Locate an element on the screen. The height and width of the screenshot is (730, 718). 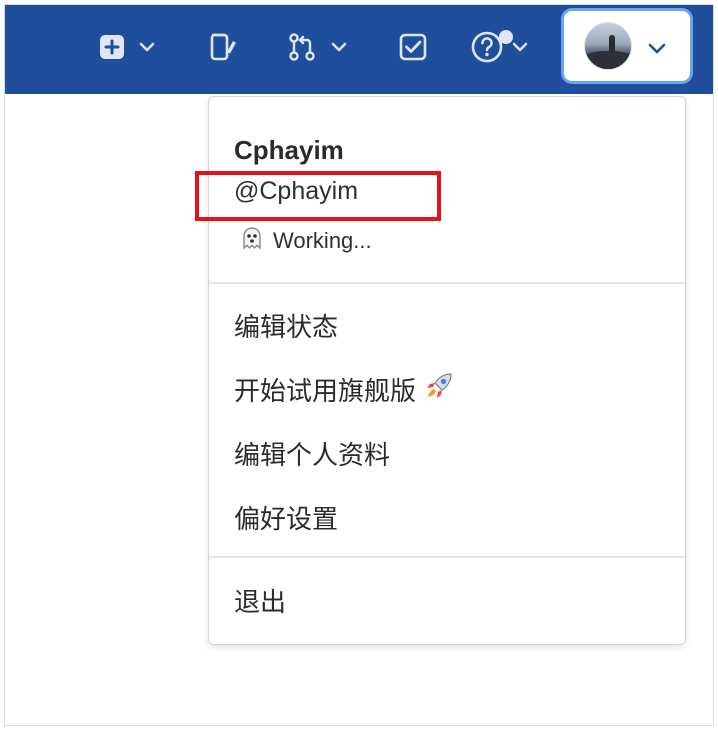
avatar is located at coordinates (608, 46).